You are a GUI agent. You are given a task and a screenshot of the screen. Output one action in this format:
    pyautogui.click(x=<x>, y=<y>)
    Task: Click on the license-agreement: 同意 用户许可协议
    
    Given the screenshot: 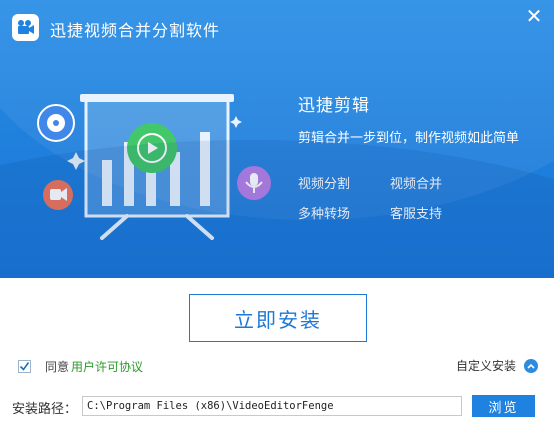 What is the action you would take?
    pyautogui.click(x=80, y=366)
    